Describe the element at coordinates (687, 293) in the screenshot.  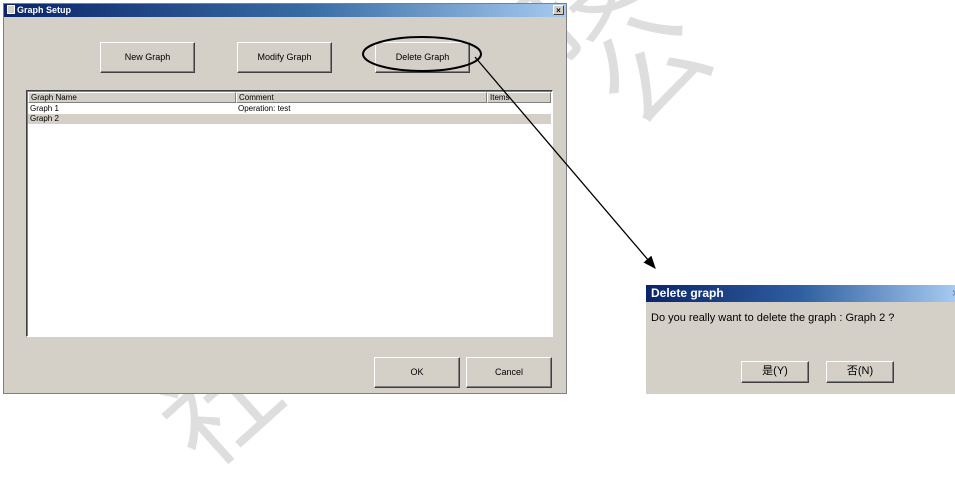
I see `delete-dialog-title: Delete graph` at that location.